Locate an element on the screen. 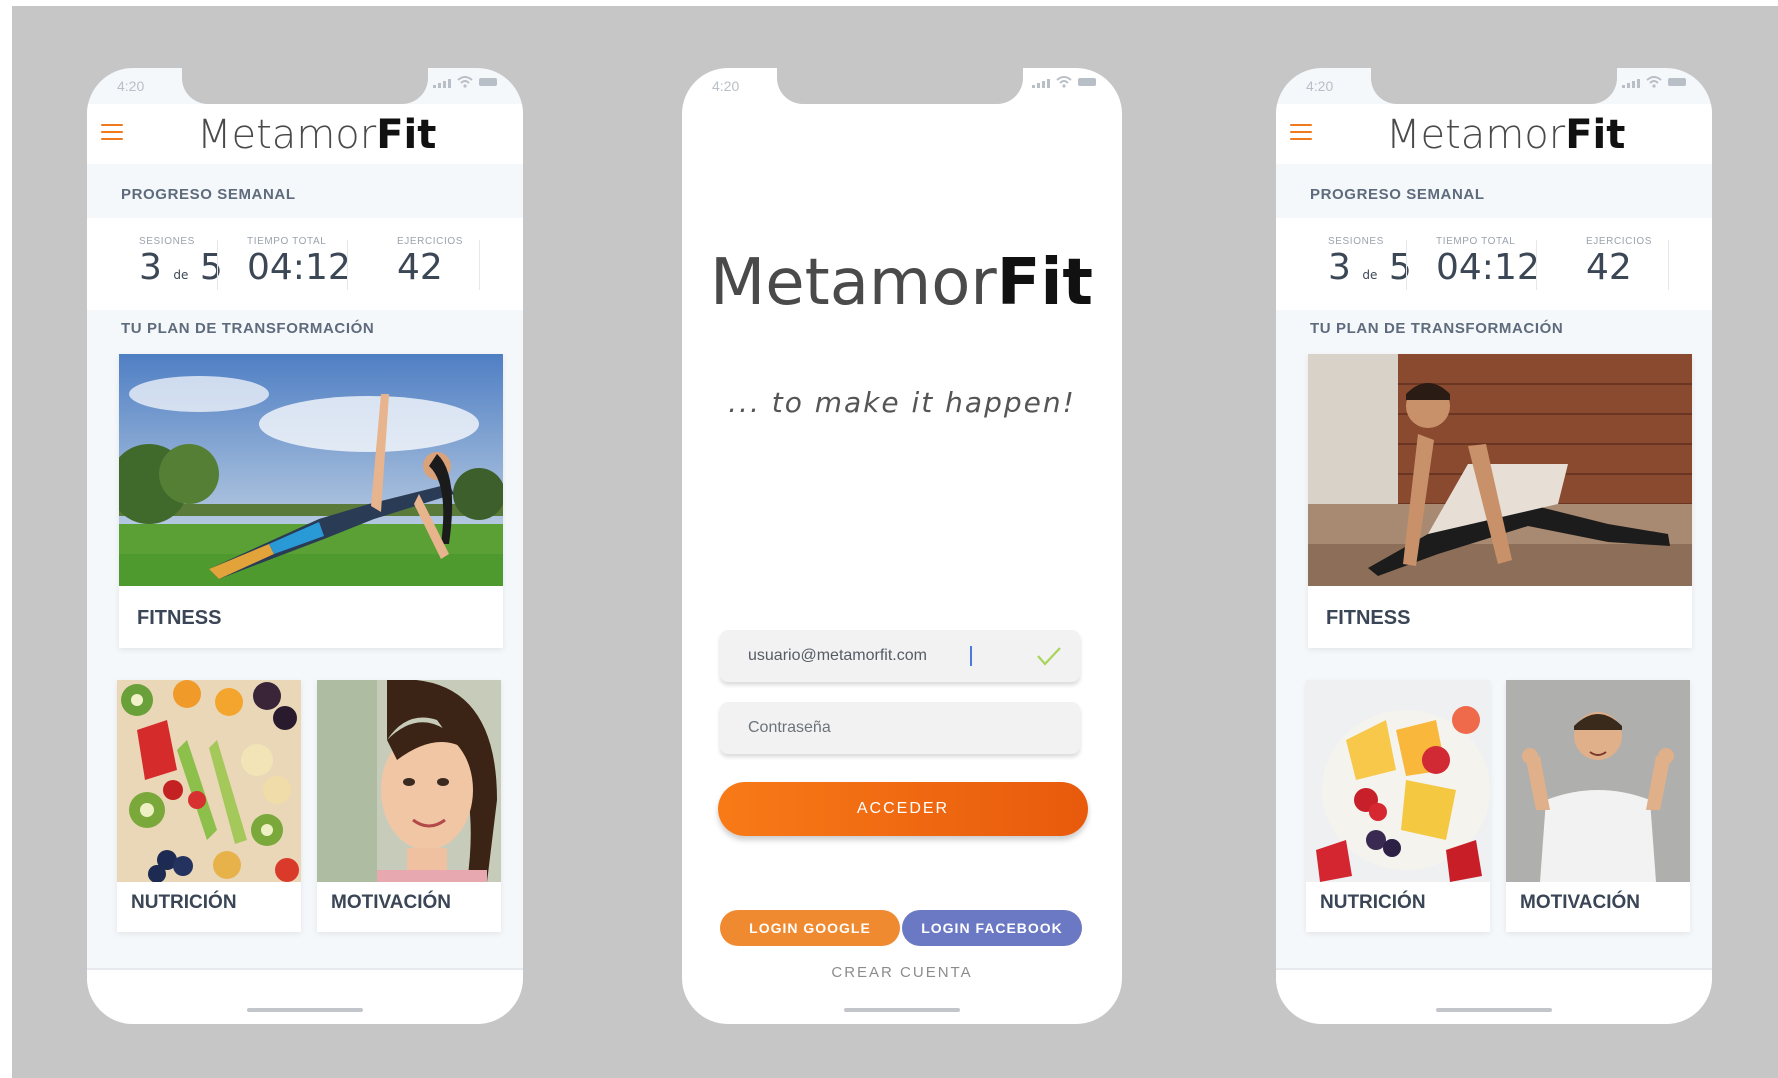 The height and width of the screenshot is (1078, 1778). login-submit-button: ACCEDER is located at coordinates (903, 809).